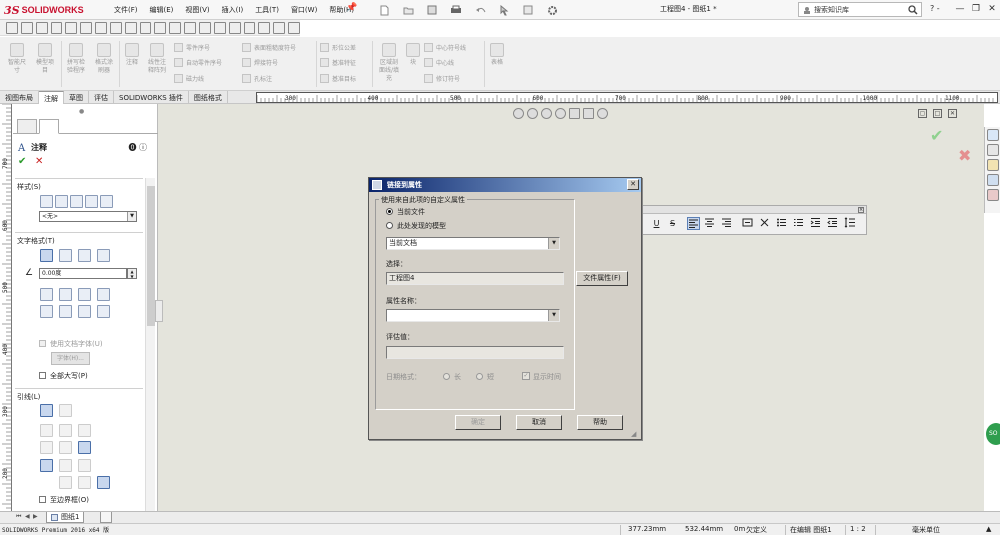 The width and height of the screenshot is (1000, 535). Describe the element at coordinates (993, 165) in the screenshot. I see `file-explorer-icon` at that location.